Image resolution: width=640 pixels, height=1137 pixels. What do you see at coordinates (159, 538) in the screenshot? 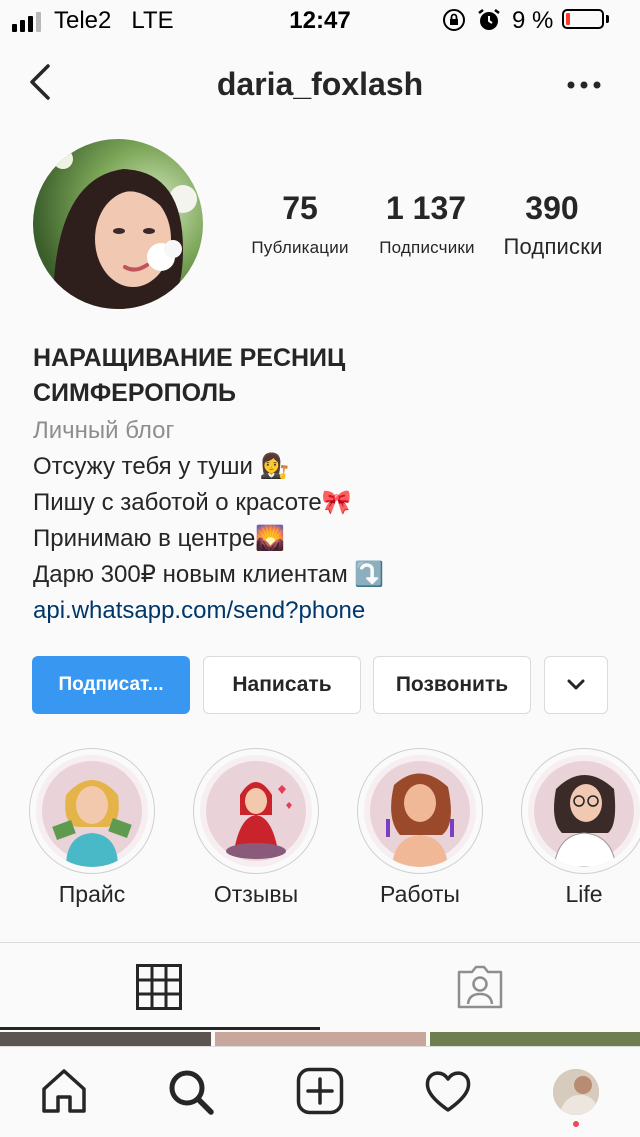
I see `bio-line: Принимаю в центре🌄` at bounding box center [159, 538].